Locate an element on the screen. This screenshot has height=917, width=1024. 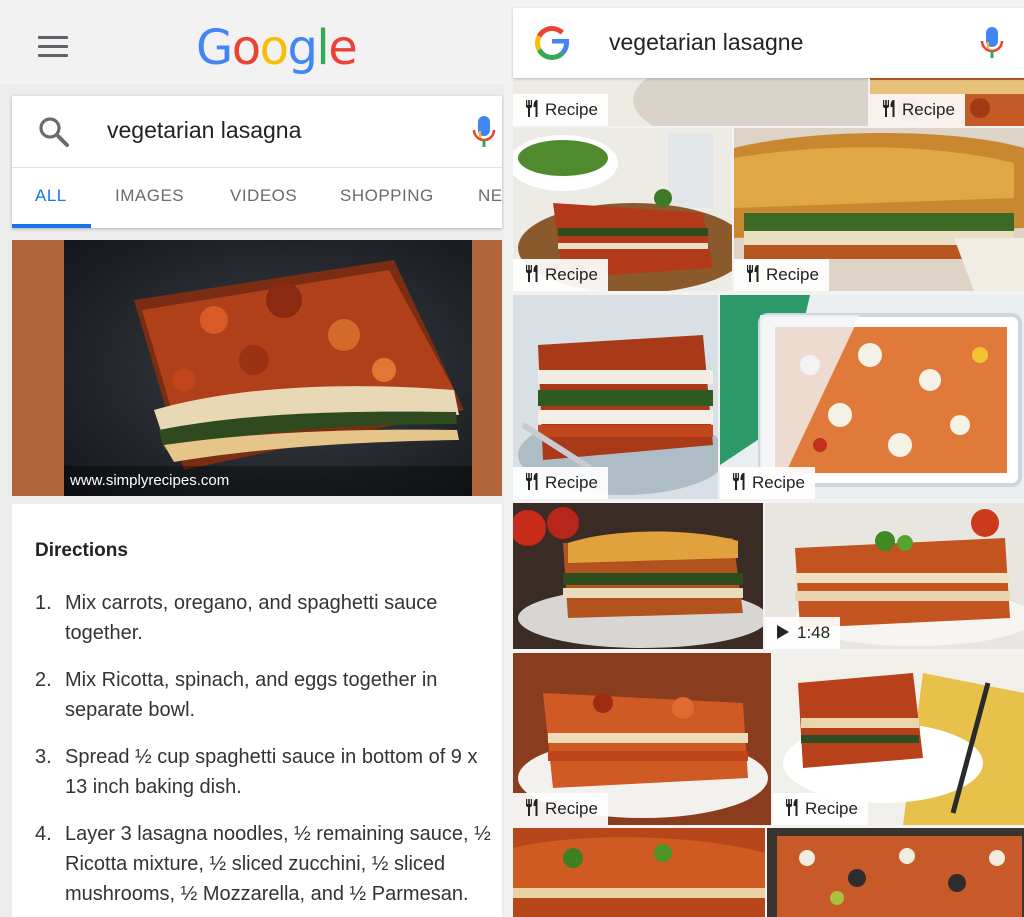
google-g-icon is located at coordinates (552, 43).